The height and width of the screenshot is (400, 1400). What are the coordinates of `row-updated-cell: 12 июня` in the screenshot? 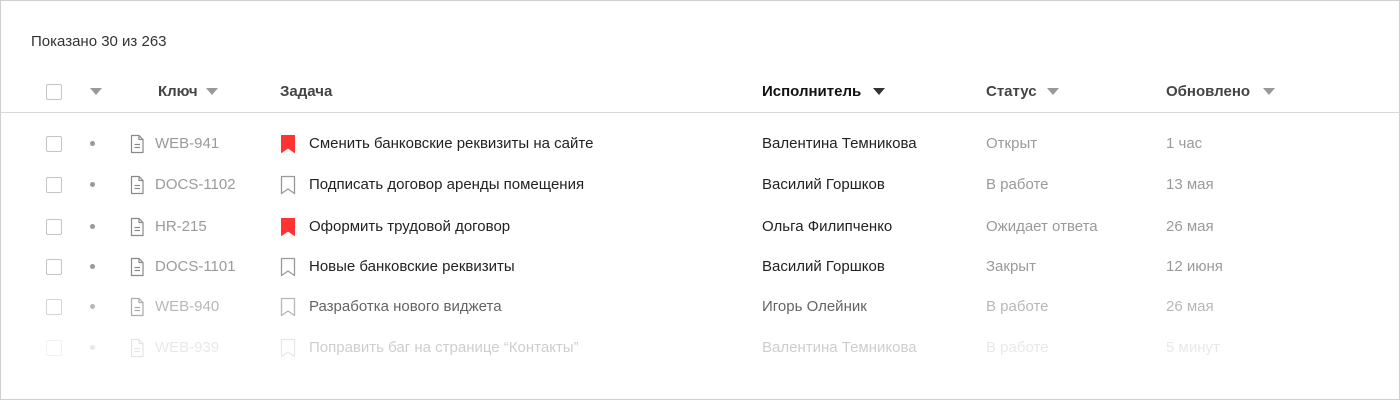 It's located at (1194, 266).